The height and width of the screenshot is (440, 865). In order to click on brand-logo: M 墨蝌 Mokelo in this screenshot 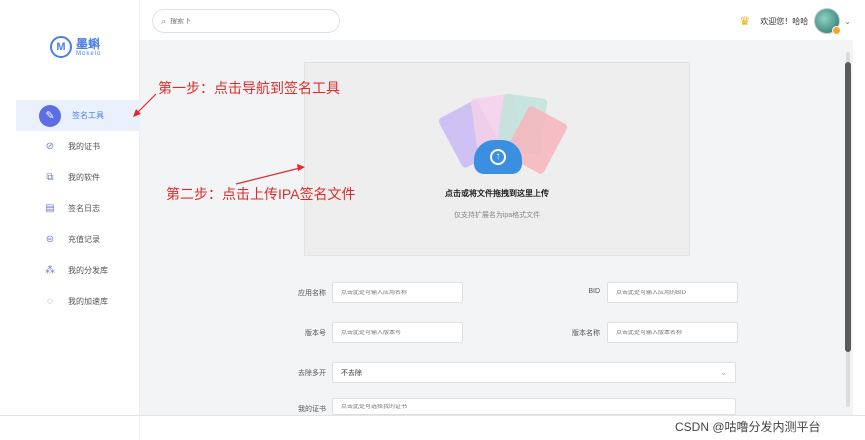, I will do `click(75, 47)`.